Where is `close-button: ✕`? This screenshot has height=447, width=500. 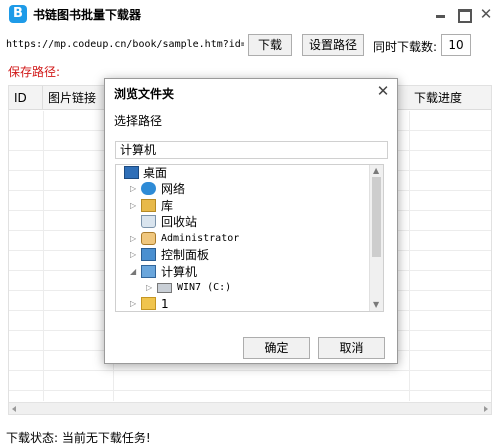 close-button: ✕ is located at coordinates (486, 14).